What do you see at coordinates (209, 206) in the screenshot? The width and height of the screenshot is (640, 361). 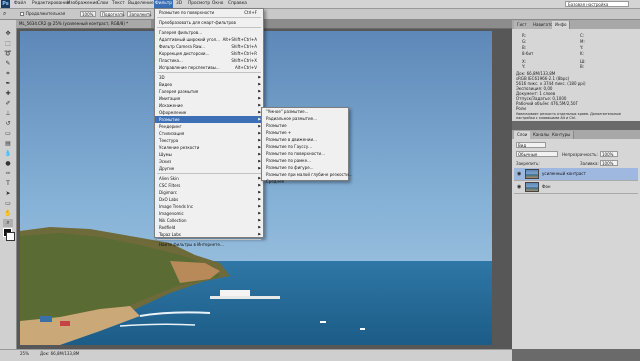 I see `menu-item-image-trends: Image Trends Inc ▶` at bounding box center [209, 206].